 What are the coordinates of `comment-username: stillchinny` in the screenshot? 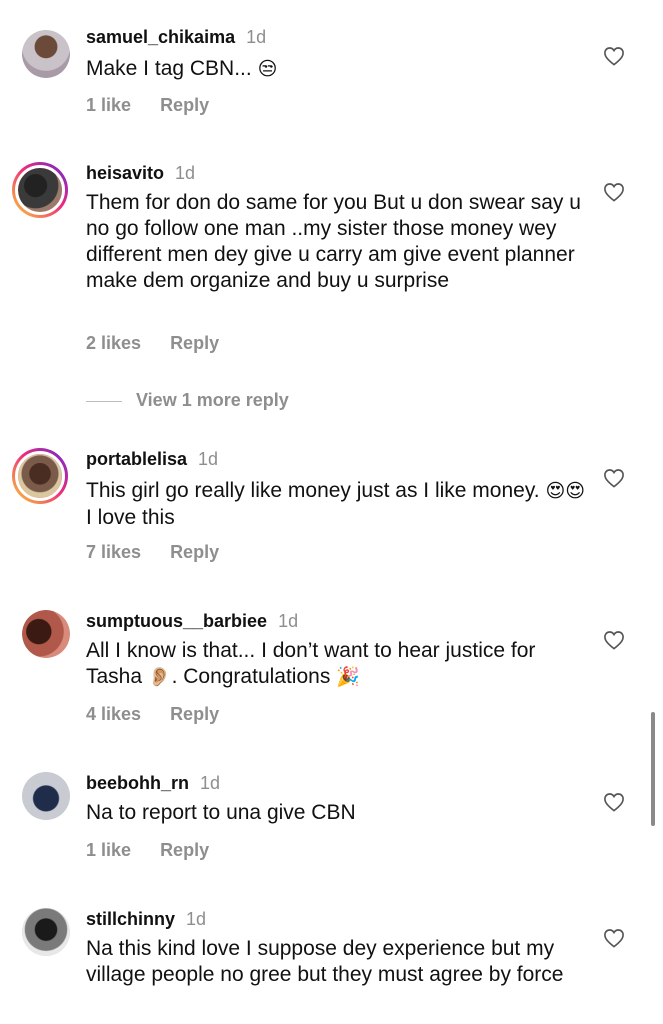 It's located at (130, 919).